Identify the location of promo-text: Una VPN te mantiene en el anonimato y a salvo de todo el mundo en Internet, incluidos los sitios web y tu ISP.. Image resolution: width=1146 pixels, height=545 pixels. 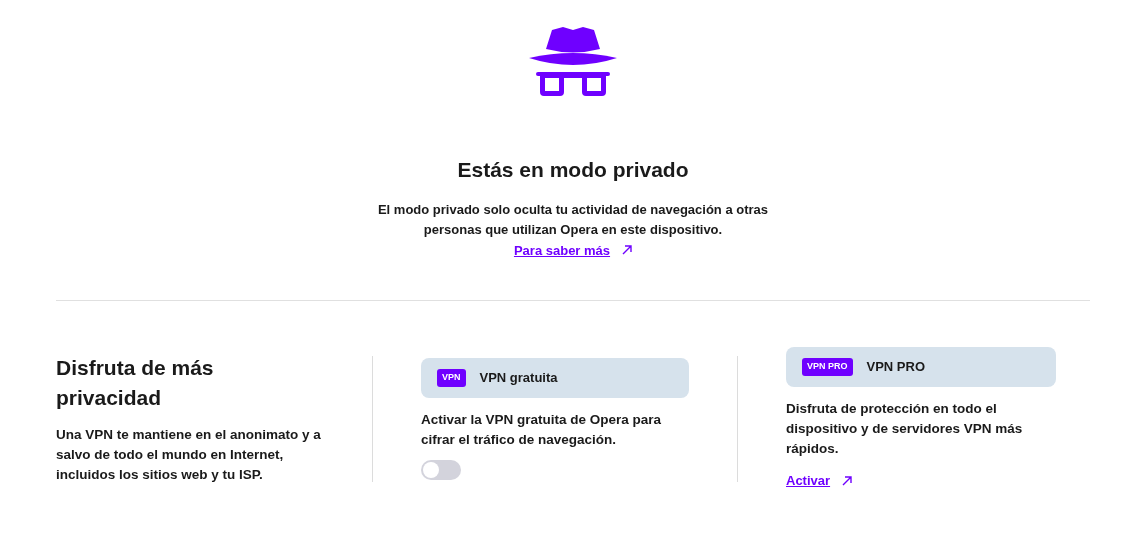
(189, 454).